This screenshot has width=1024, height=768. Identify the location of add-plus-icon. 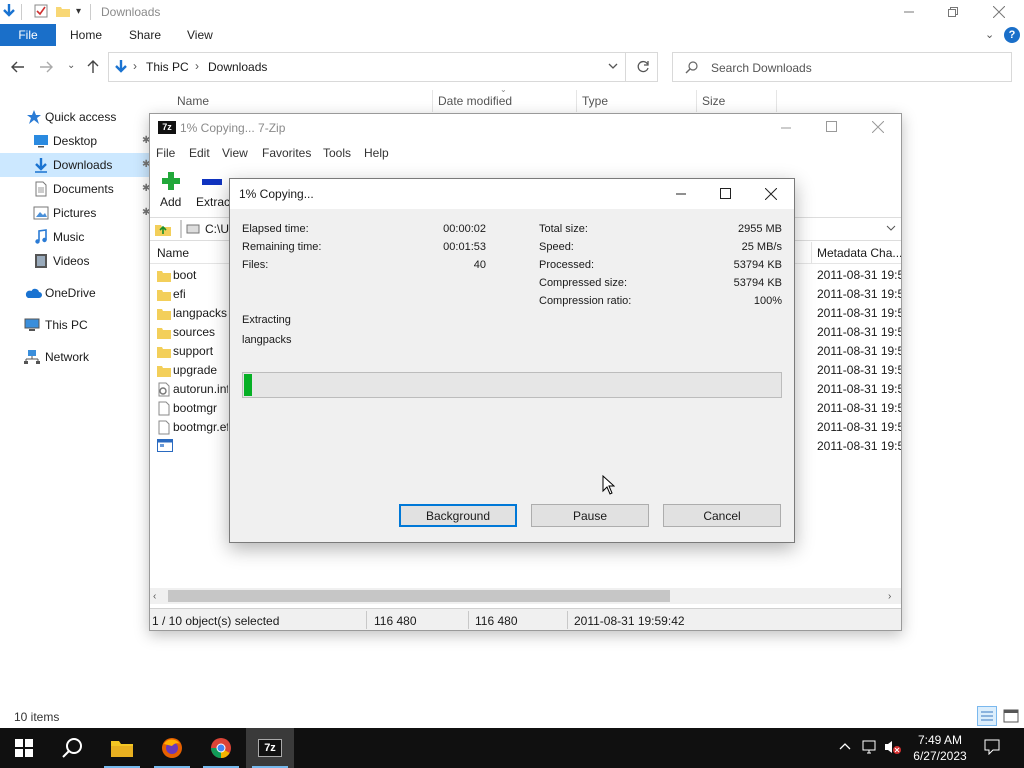
(171, 181).